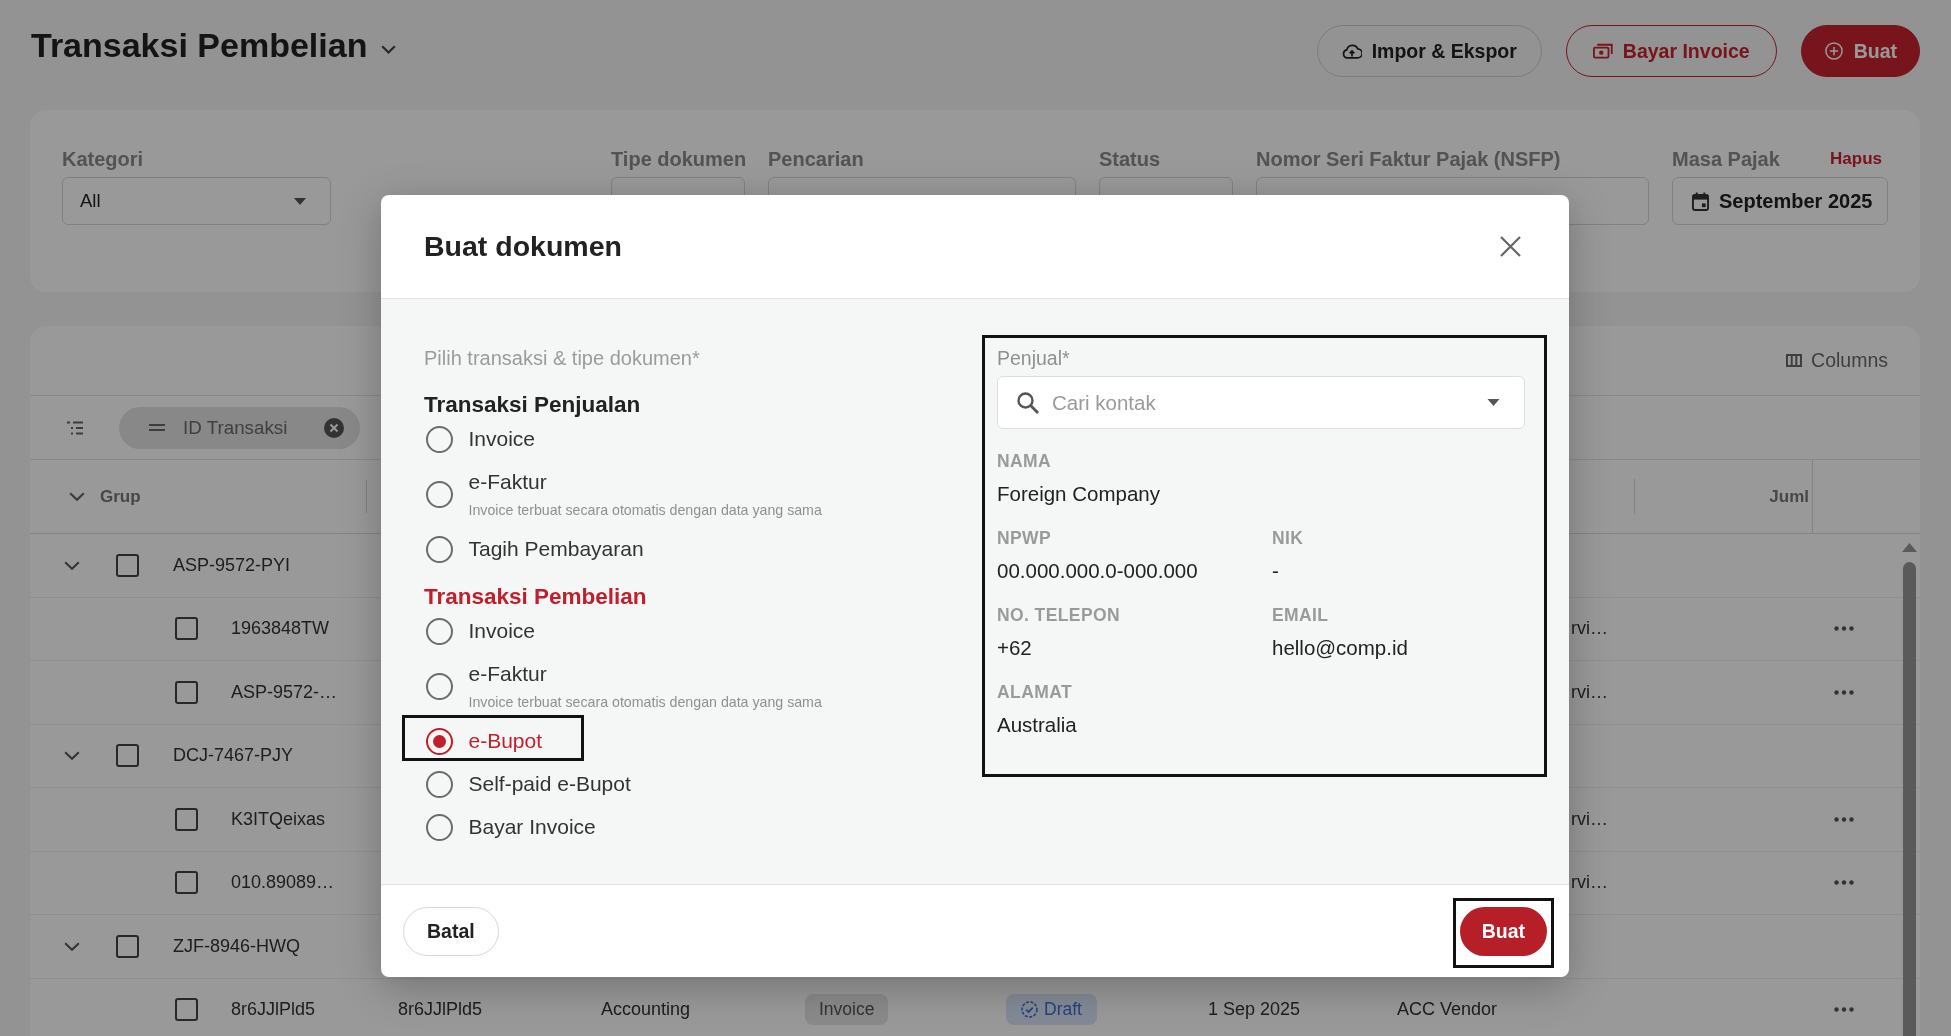 This screenshot has height=1036, width=1951. I want to click on status-label: Draft, so click(1063, 1010).